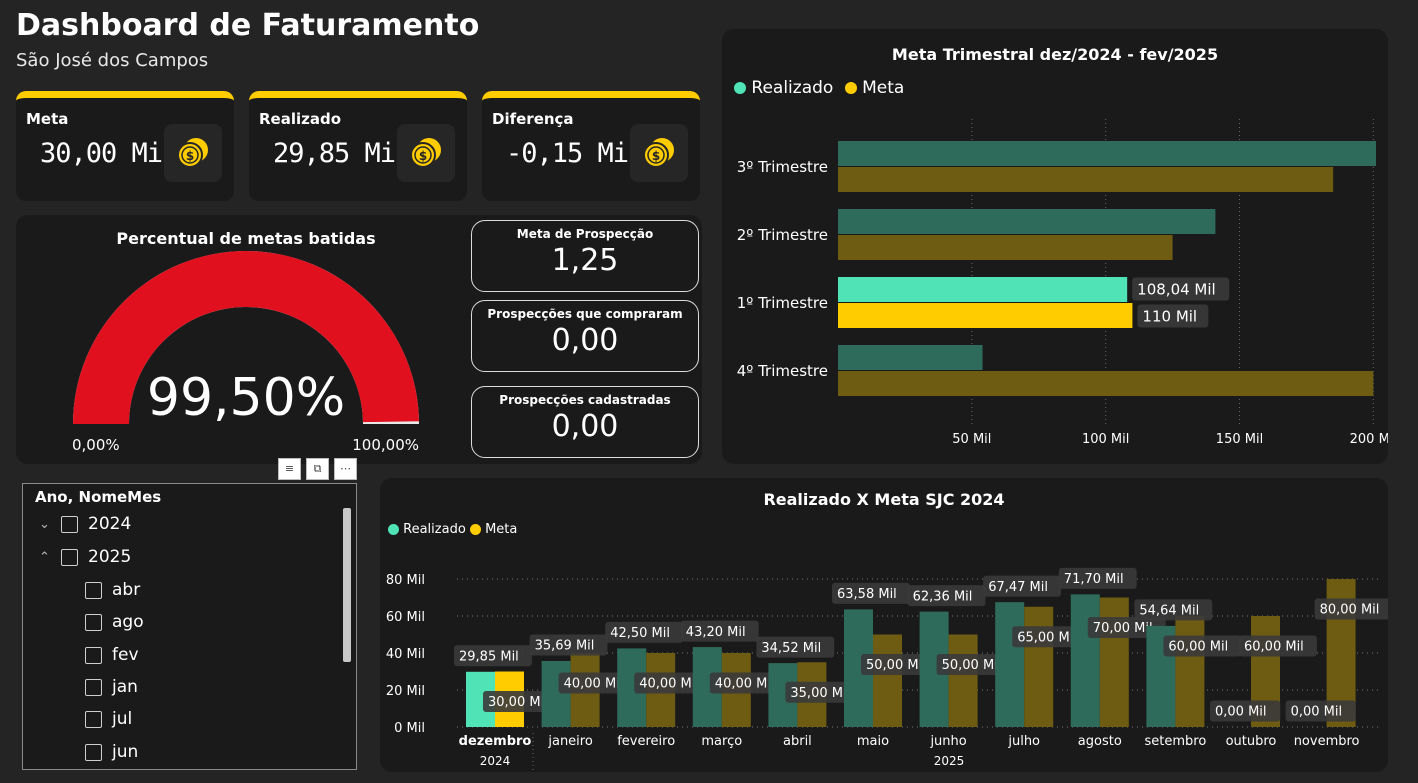 The image size is (1418, 783). What do you see at coordinates (112, 60) in the screenshot?
I see `page-subtitle: São José dos Campos` at bounding box center [112, 60].